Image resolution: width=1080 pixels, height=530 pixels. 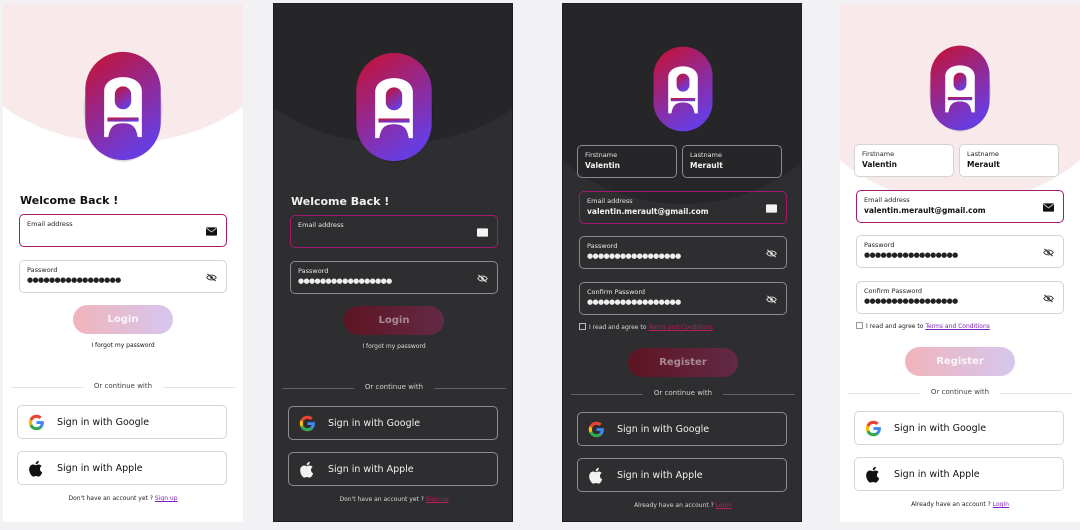 What do you see at coordinates (983, 154) in the screenshot?
I see `lastname-label: Lastname` at bounding box center [983, 154].